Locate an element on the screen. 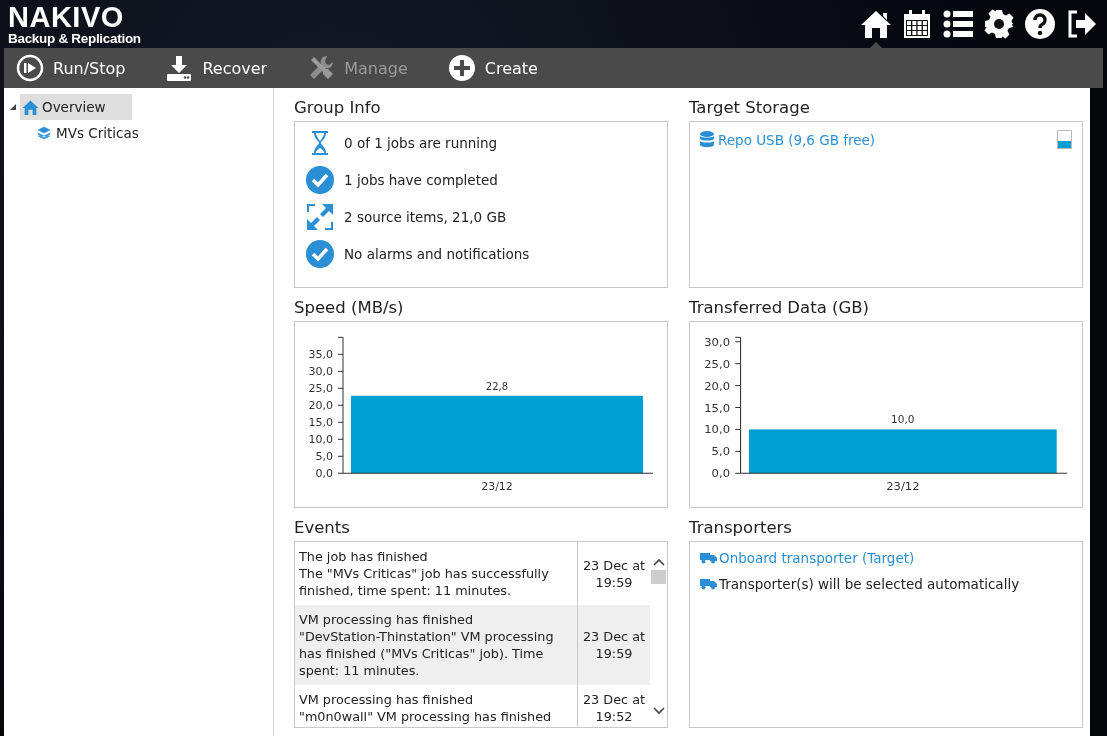  home-icon is located at coordinates (30, 107).